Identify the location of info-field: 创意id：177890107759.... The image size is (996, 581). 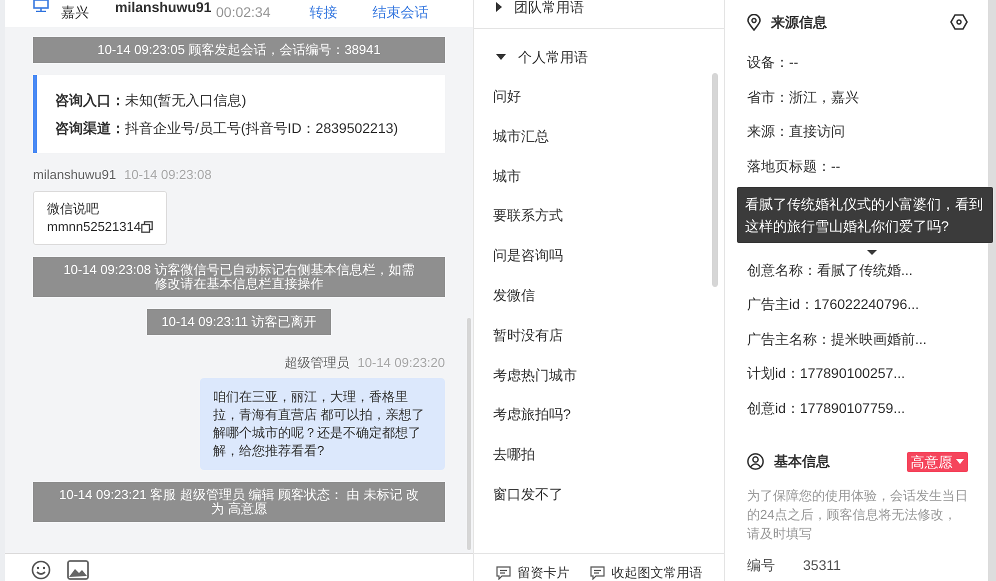
(826, 407).